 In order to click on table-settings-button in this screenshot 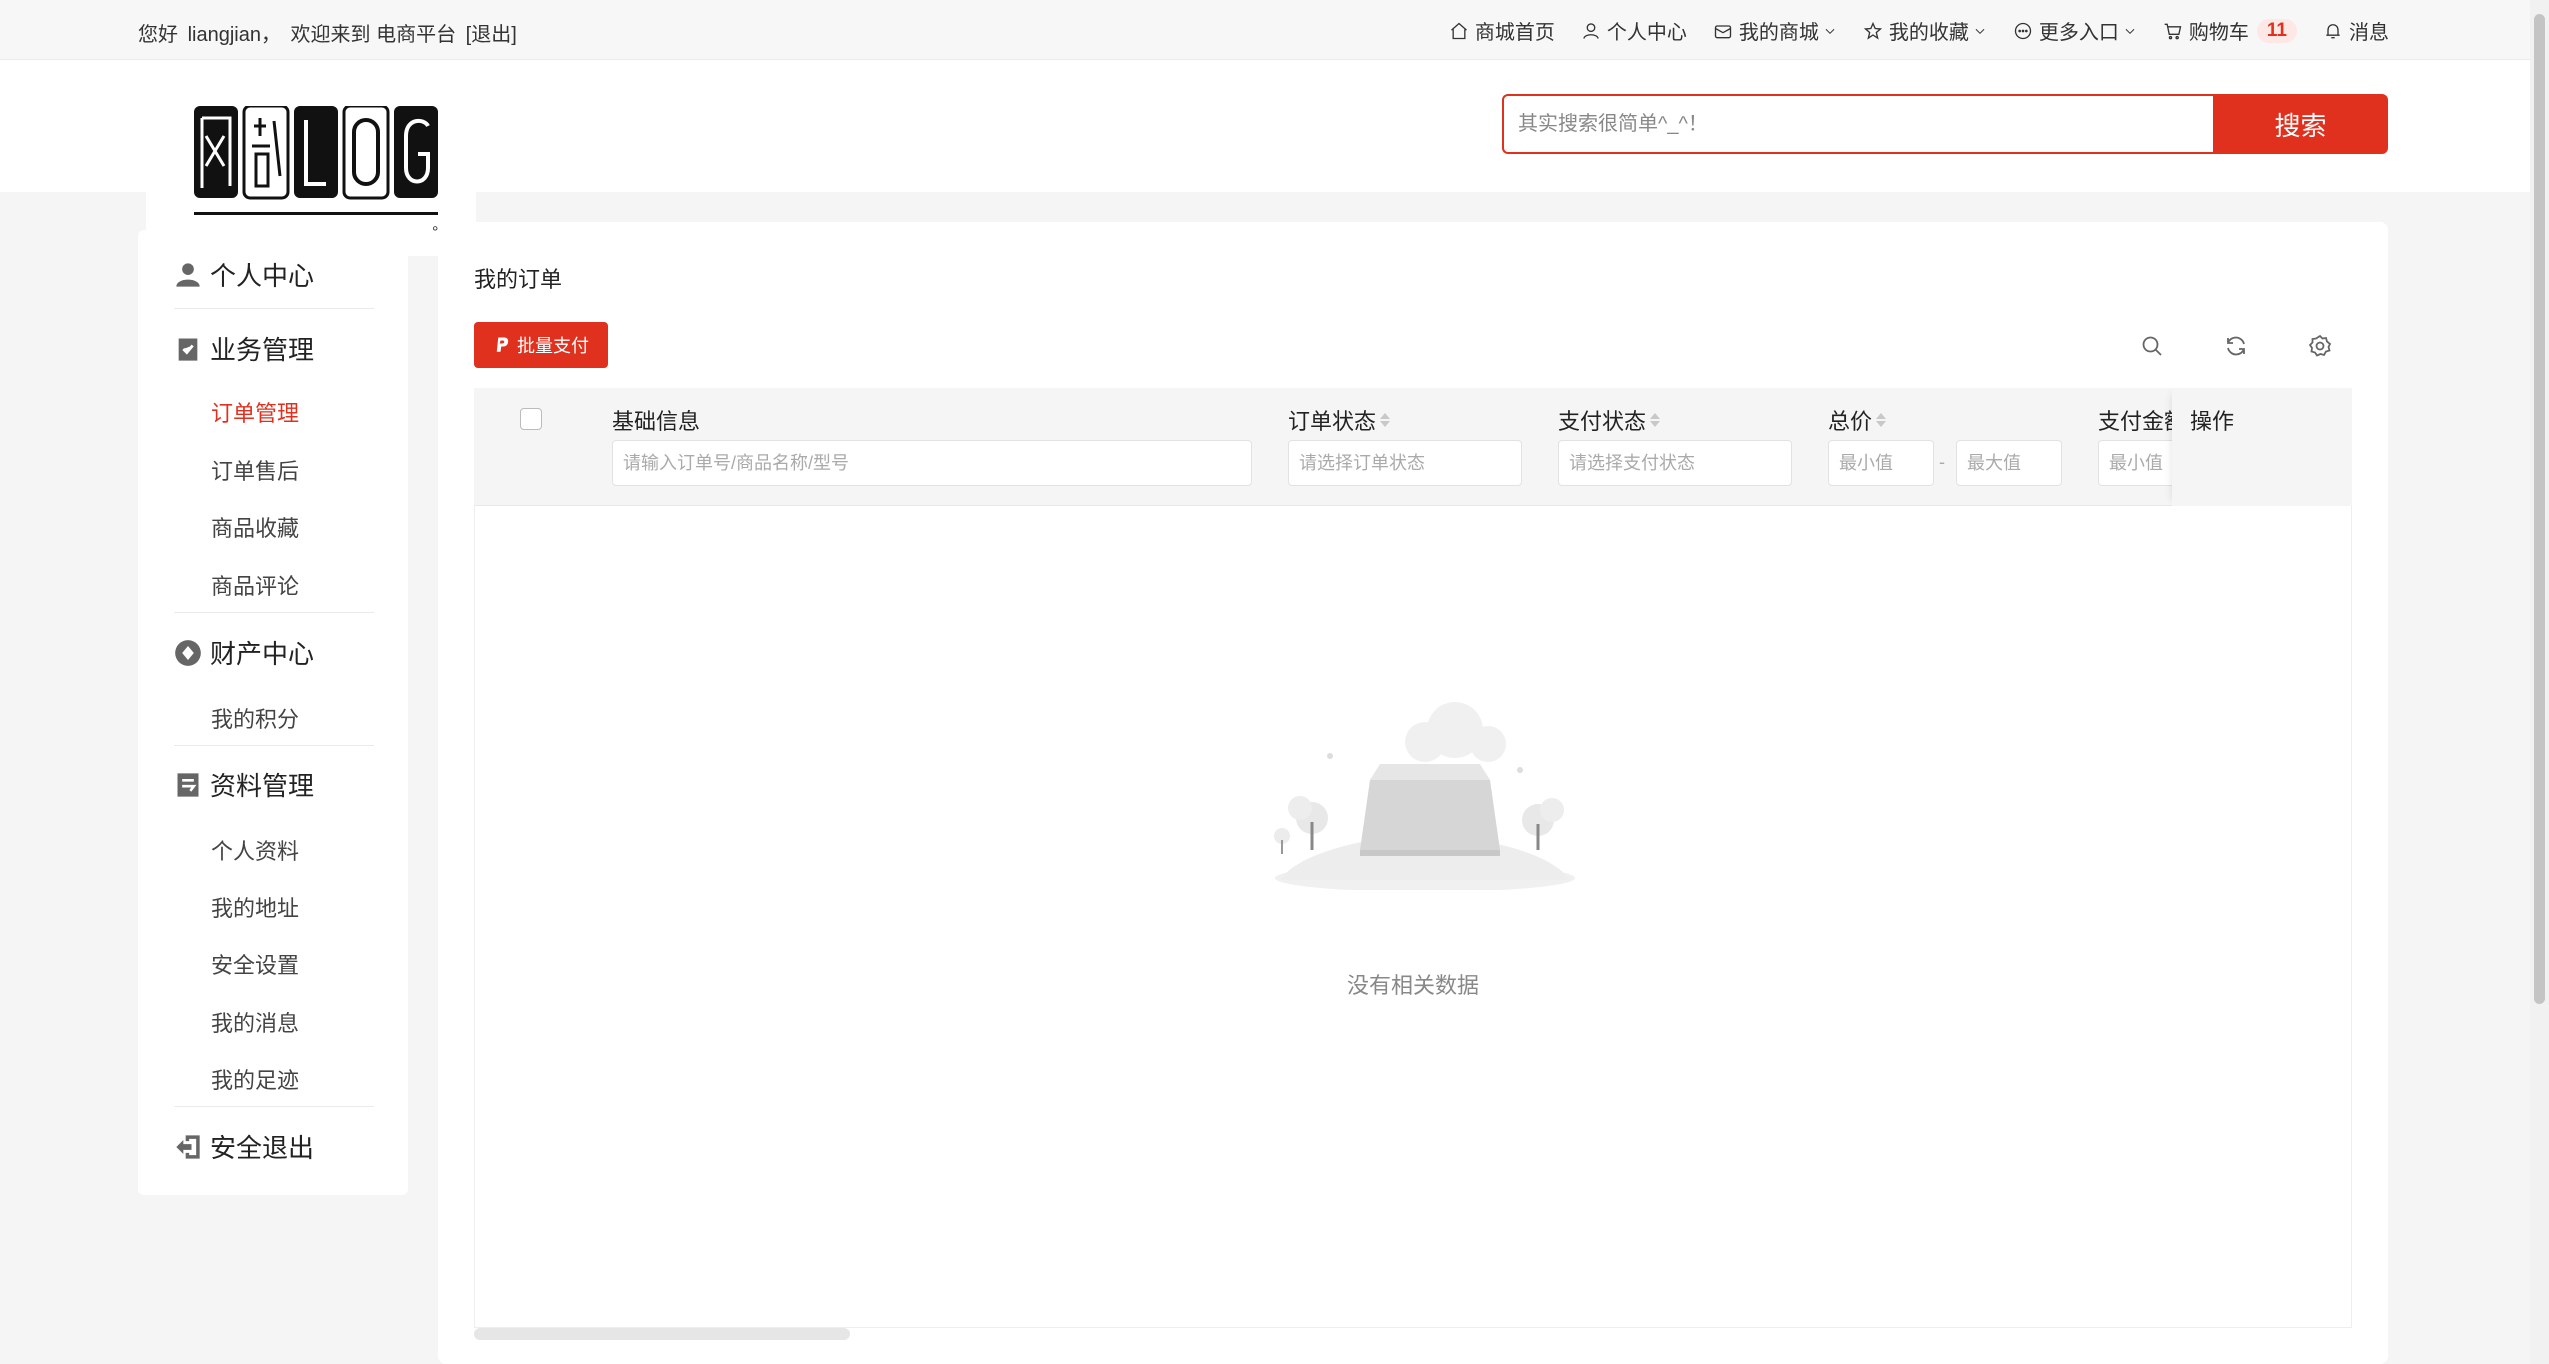, I will do `click(2320, 346)`.